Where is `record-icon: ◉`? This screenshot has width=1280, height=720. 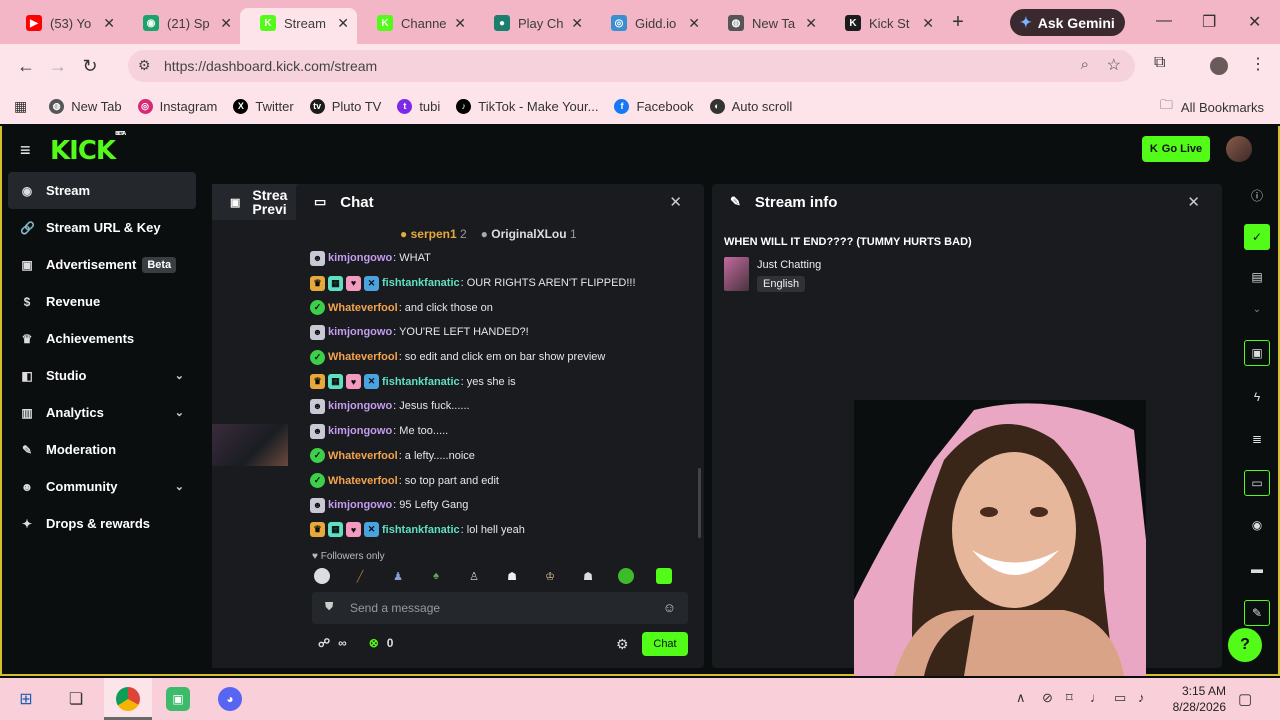 record-icon: ◉ is located at coordinates (1257, 525).